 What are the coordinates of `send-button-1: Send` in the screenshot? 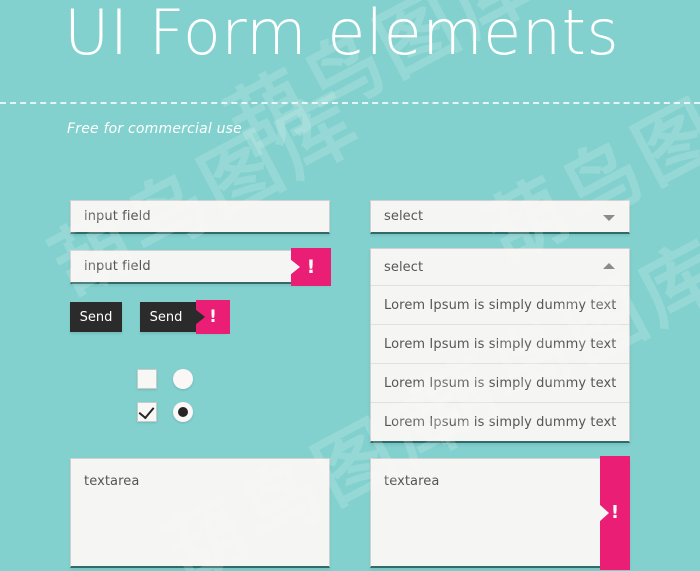 It's located at (96, 317).